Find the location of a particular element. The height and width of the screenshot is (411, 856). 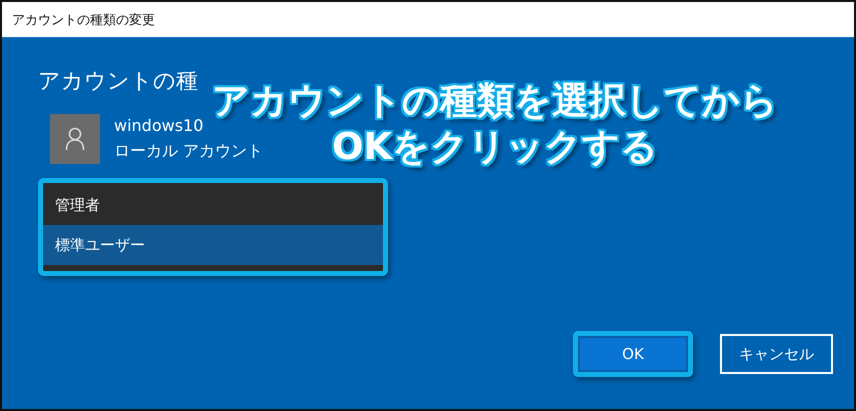

window-title: アカウントの種類の変更 is located at coordinates (83, 20).